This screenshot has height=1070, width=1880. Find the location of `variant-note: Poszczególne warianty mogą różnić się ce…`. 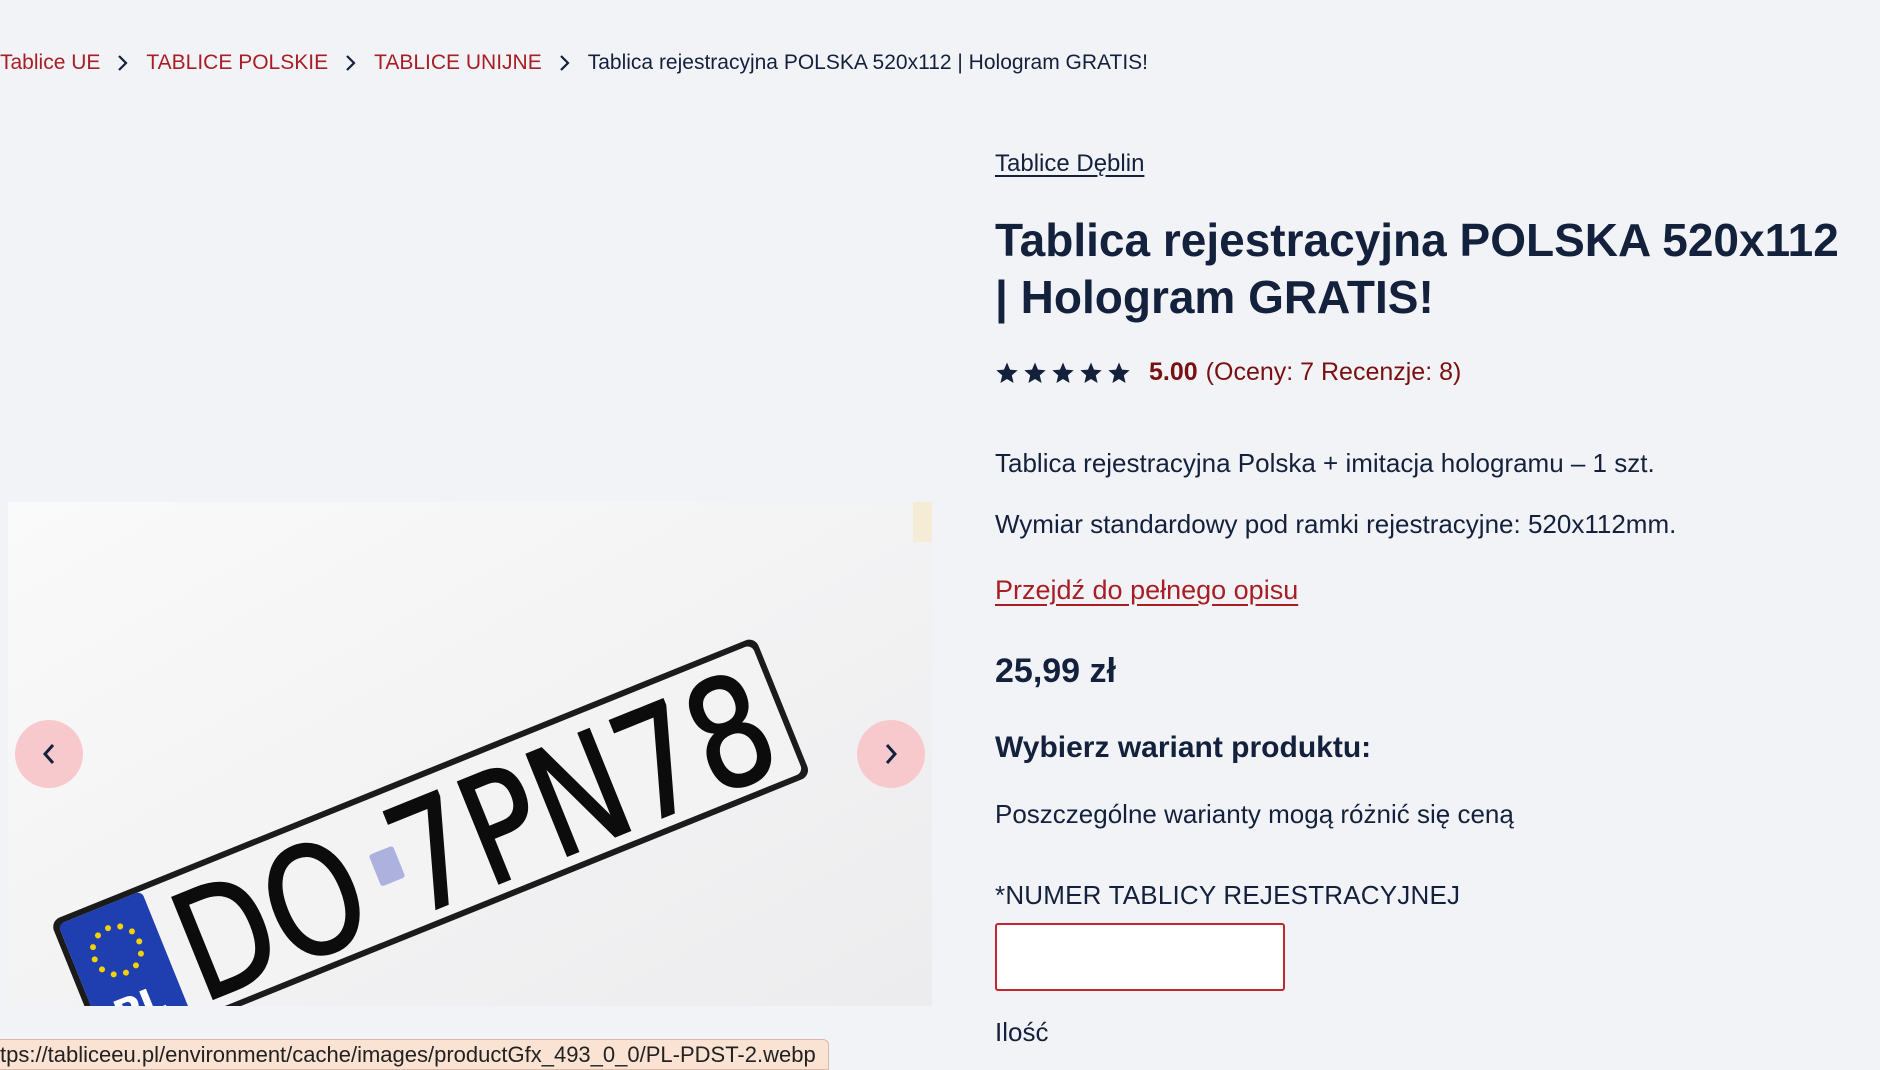

variant-note: Poszczególne warianty mogą różnić się ce… is located at coordinates (1254, 814).